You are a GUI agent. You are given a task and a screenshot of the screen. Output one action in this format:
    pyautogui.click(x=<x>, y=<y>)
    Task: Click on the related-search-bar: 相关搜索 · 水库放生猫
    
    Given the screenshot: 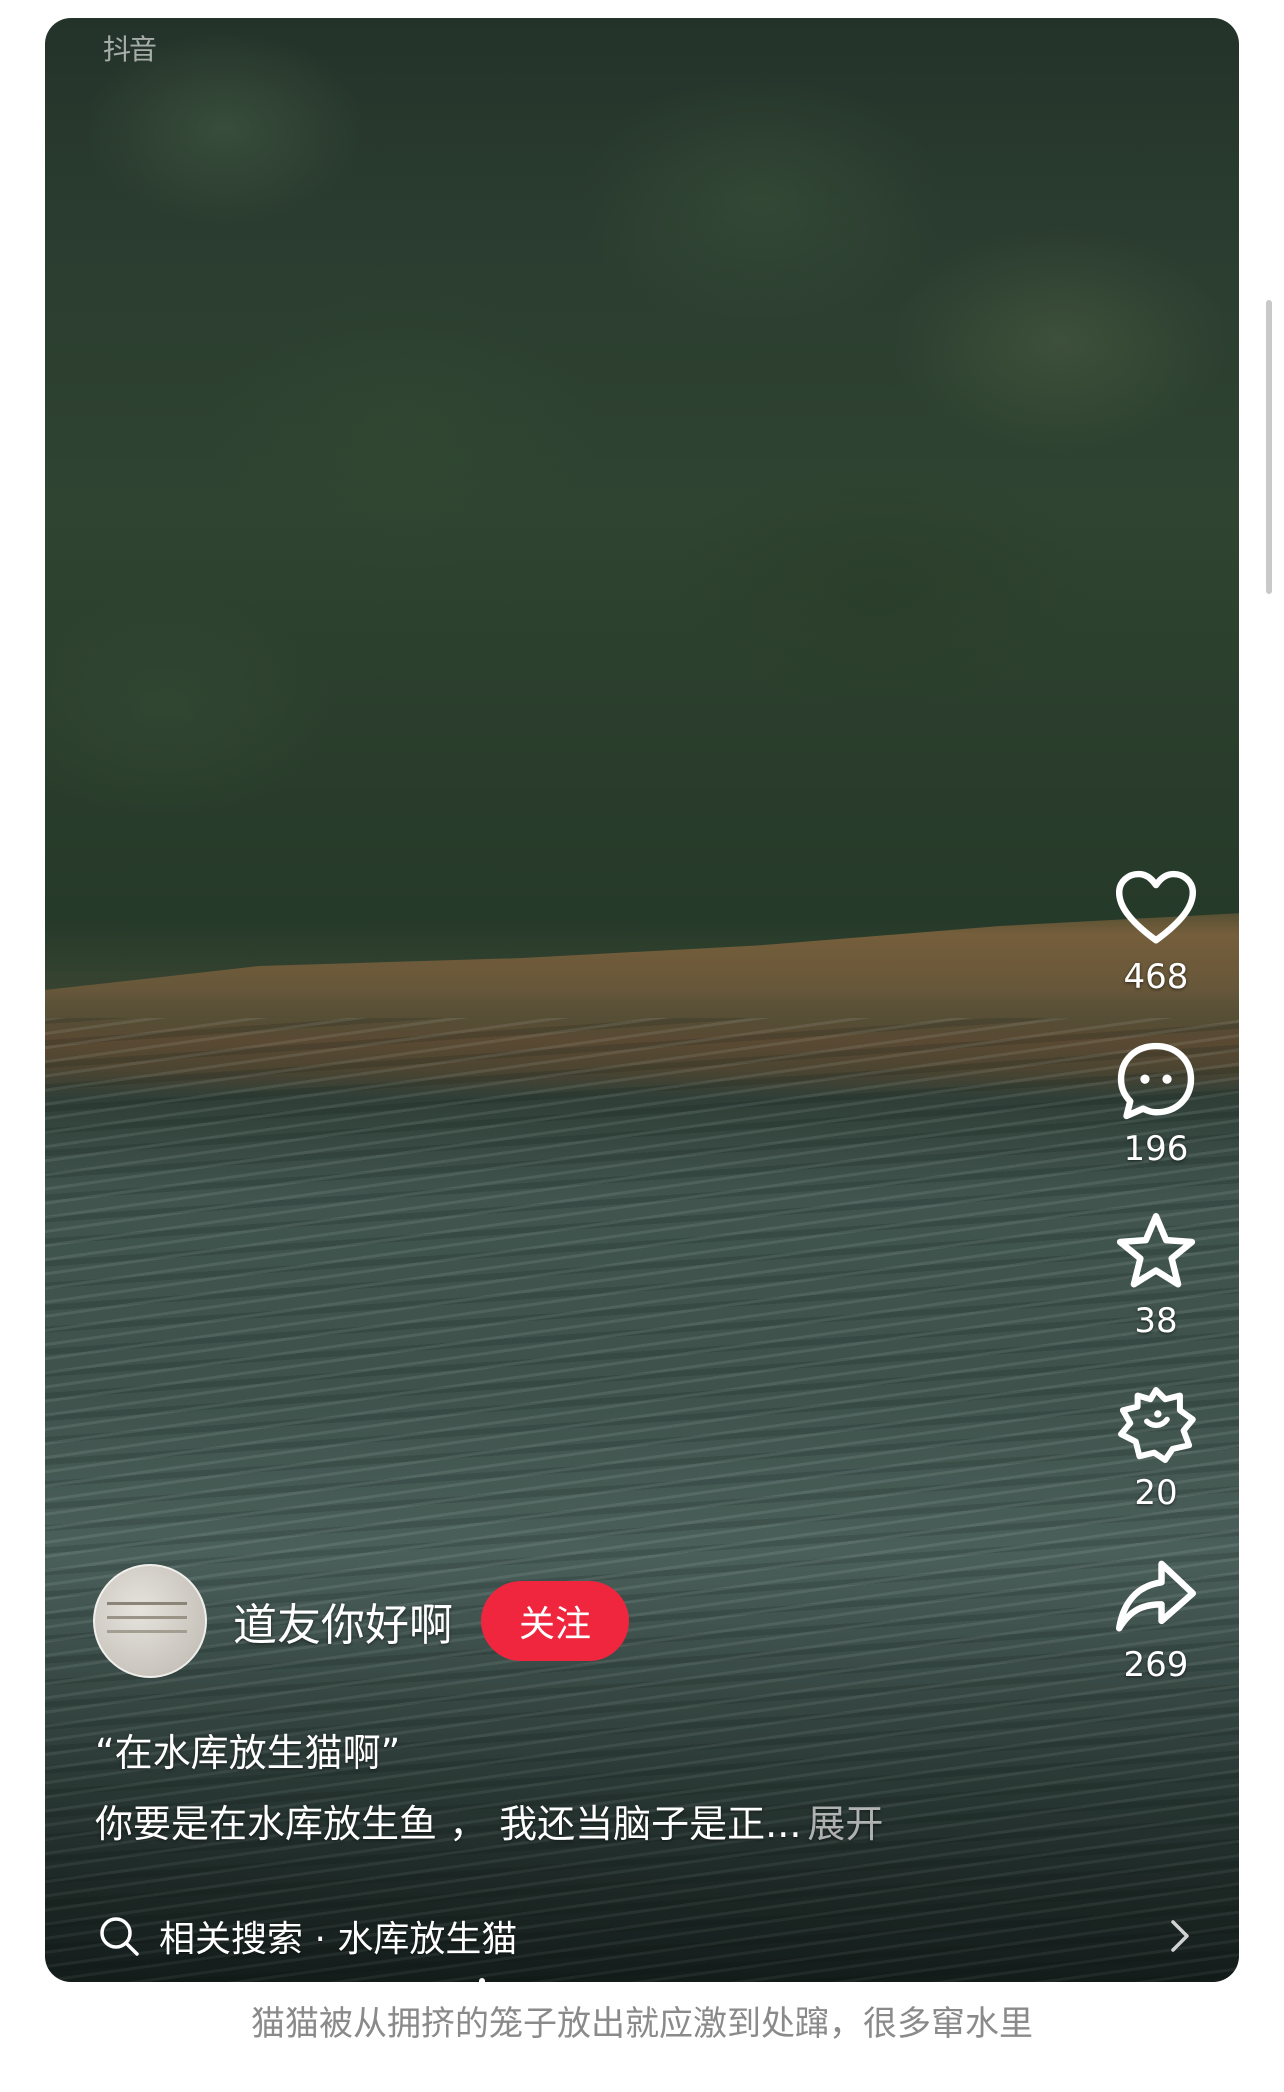 What is the action you would take?
    pyautogui.click(x=642, y=1935)
    